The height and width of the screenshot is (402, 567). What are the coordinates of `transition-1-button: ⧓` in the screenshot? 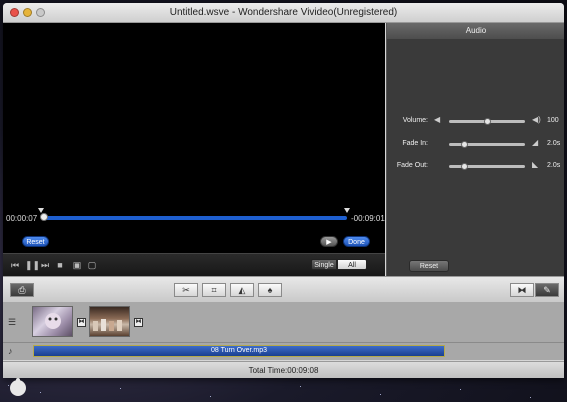 It's located at (81, 322).